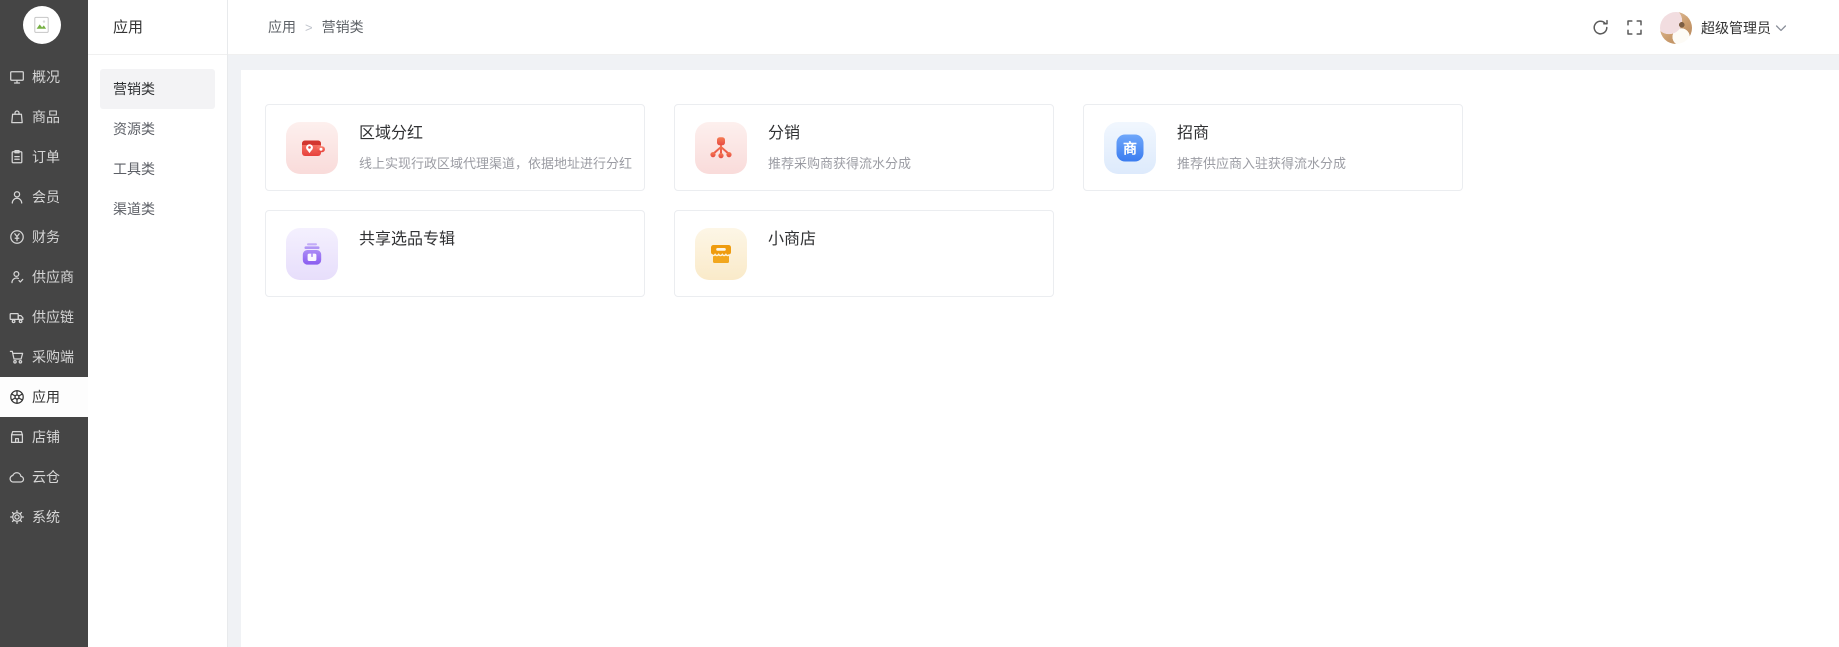 This screenshot has height=647, width=1839. I want to click on user-avatar, so click(1676, 27).